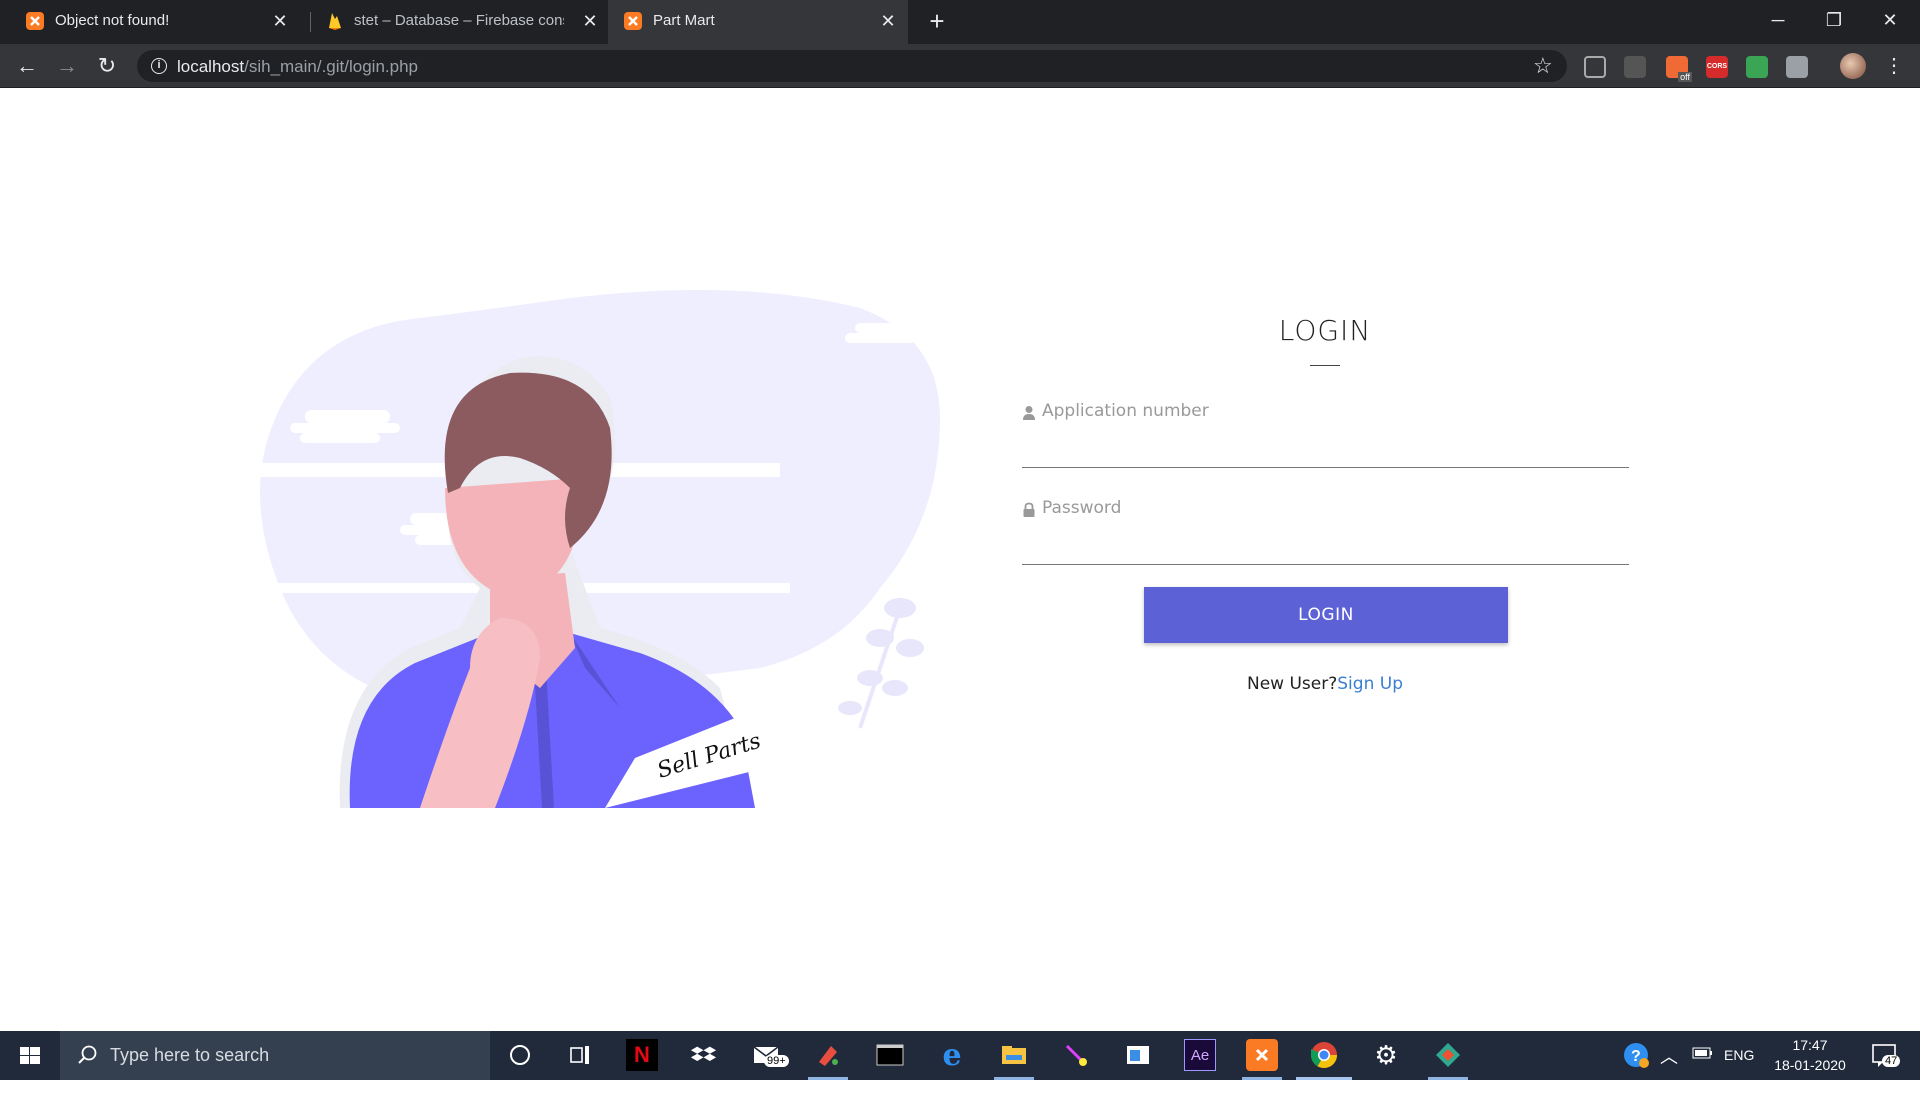 This screenshot has height=1096, width=1920. What do you see at coordinates (87, 1054) in the screenshot?
I see `search-icon` at bounding box center [87, 1054].